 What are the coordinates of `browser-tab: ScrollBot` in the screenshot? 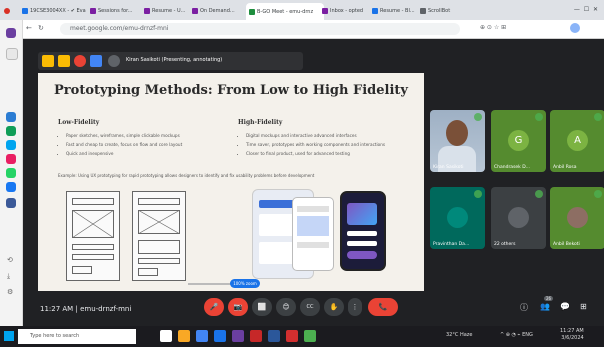 It's located at (440, 11).